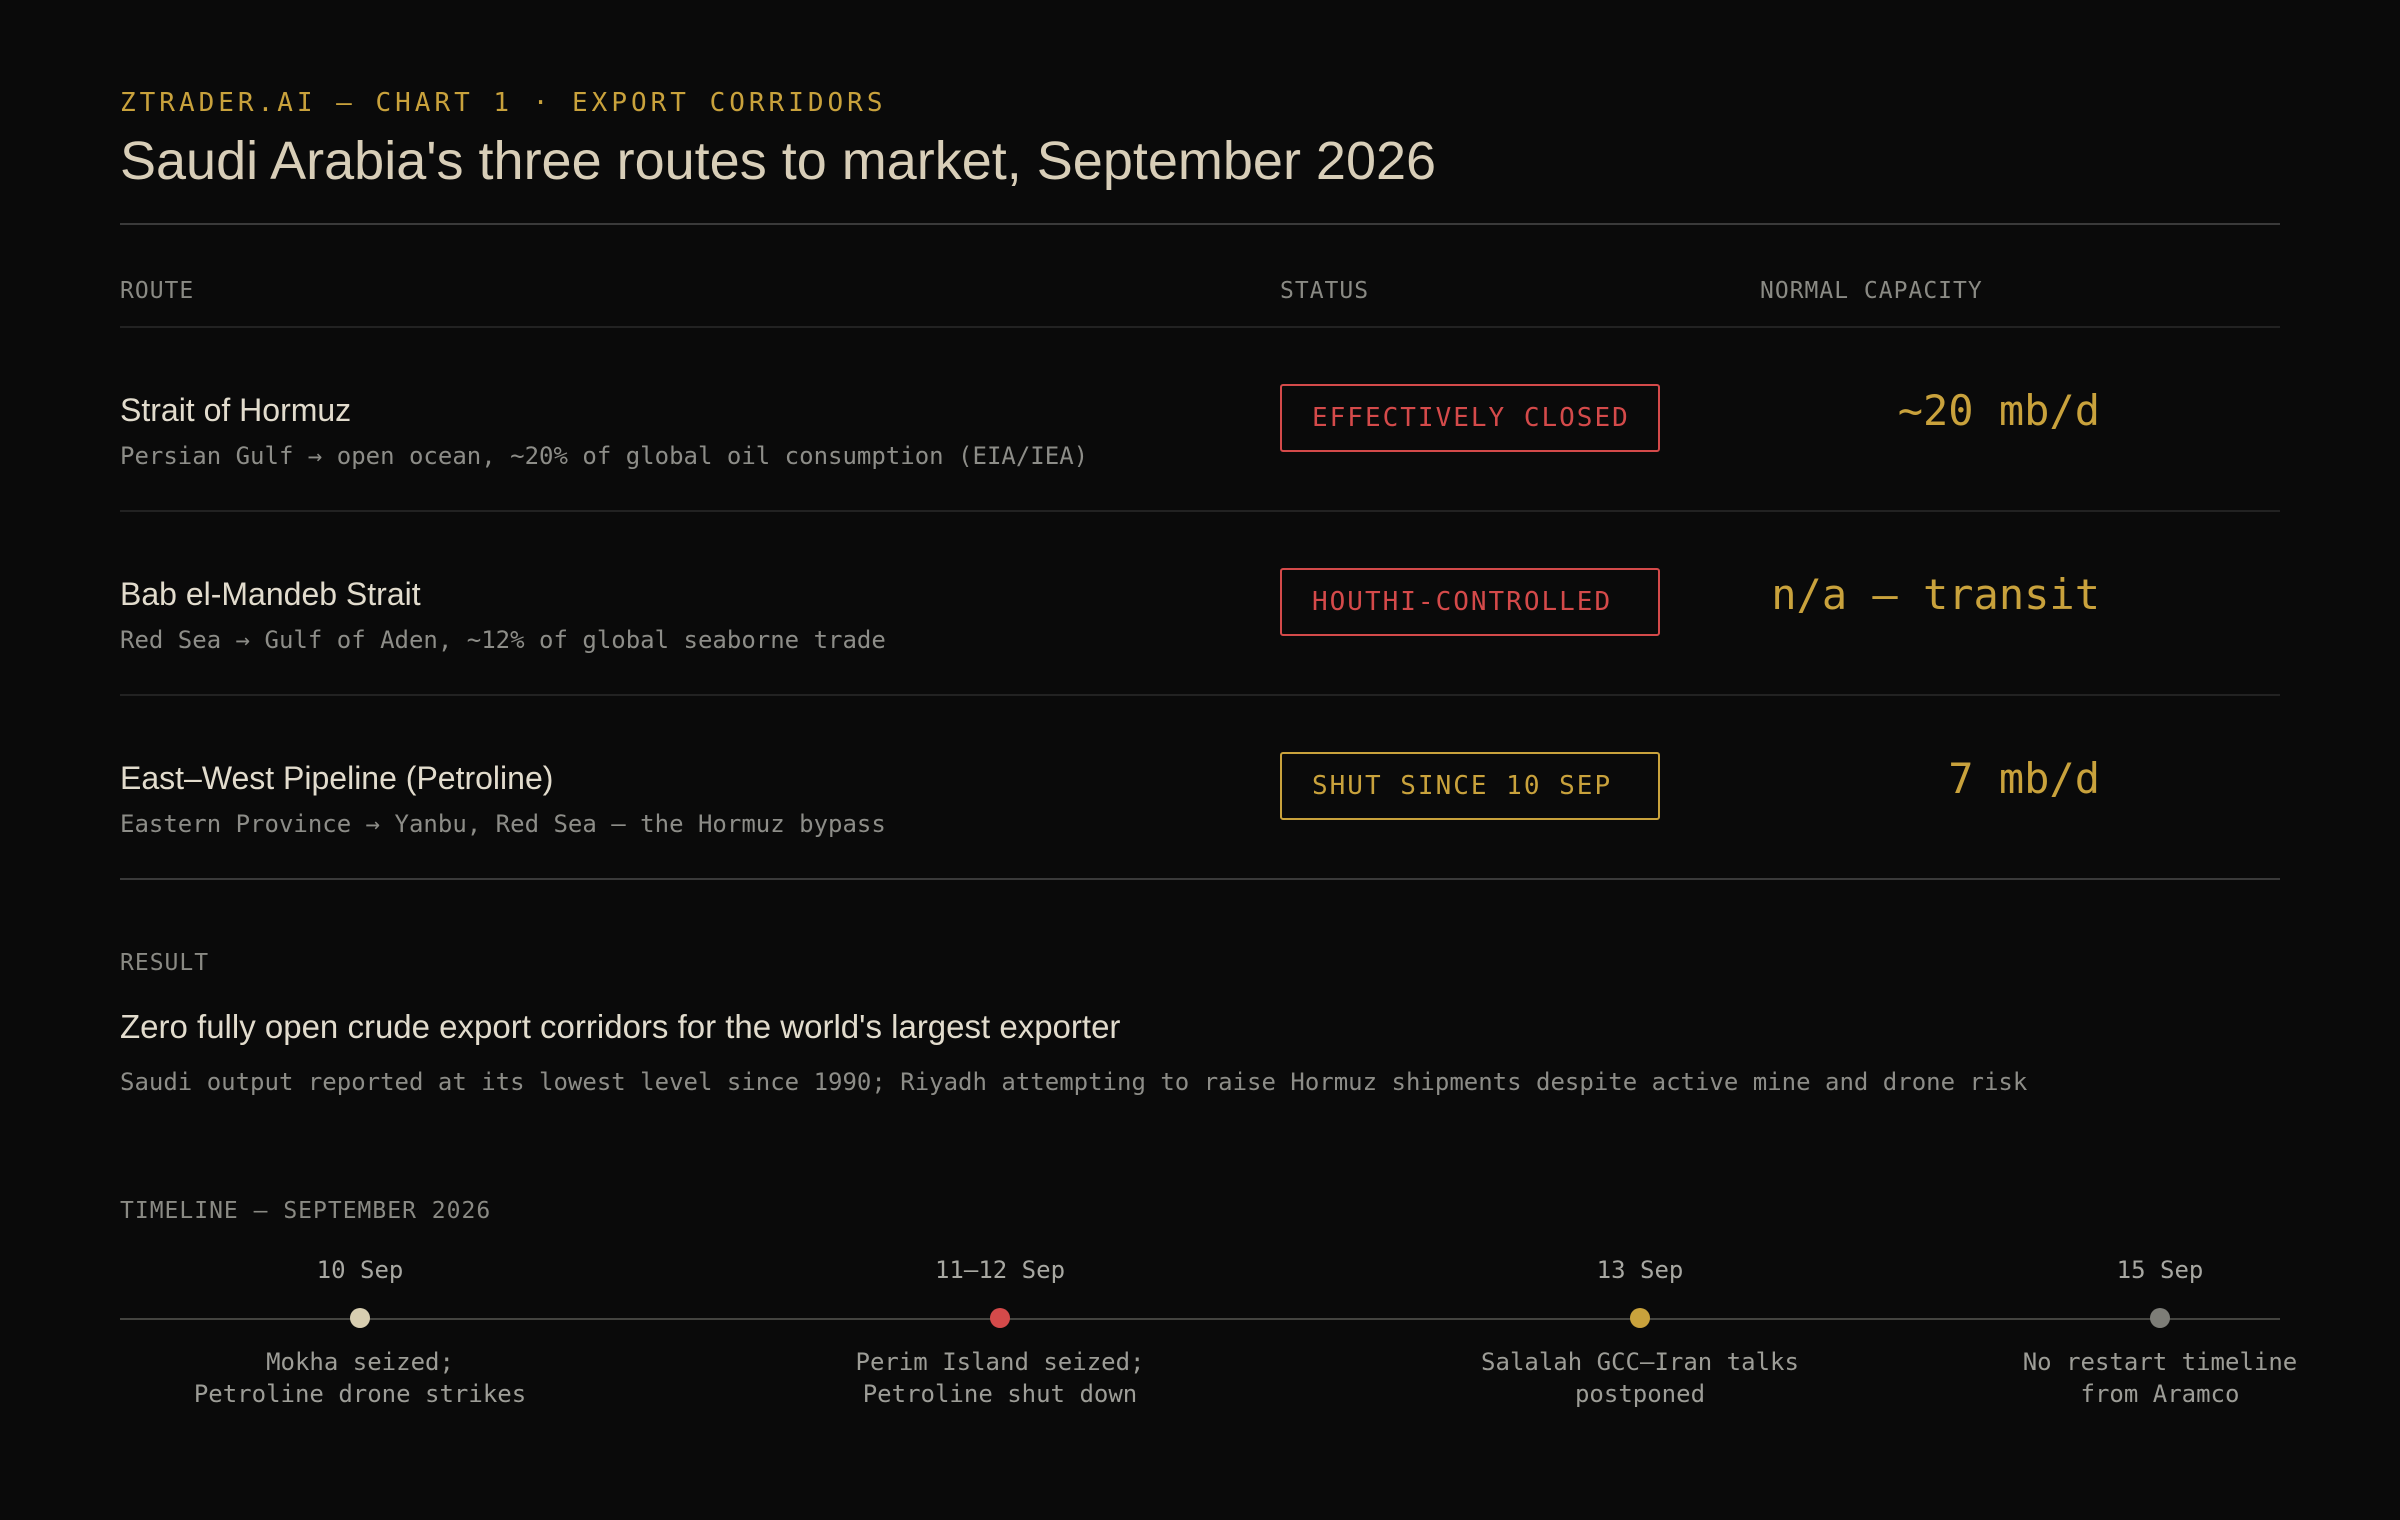 Image resolution: width=2400 pixels, height=1520 pixels. What do you see at coordinates (503, 103) in the screenshot?
I see `eyebrow-label: ZTRADER.AI — CHART 1 · EXPORT CORRIDORS` at bounding box center [503, 103].